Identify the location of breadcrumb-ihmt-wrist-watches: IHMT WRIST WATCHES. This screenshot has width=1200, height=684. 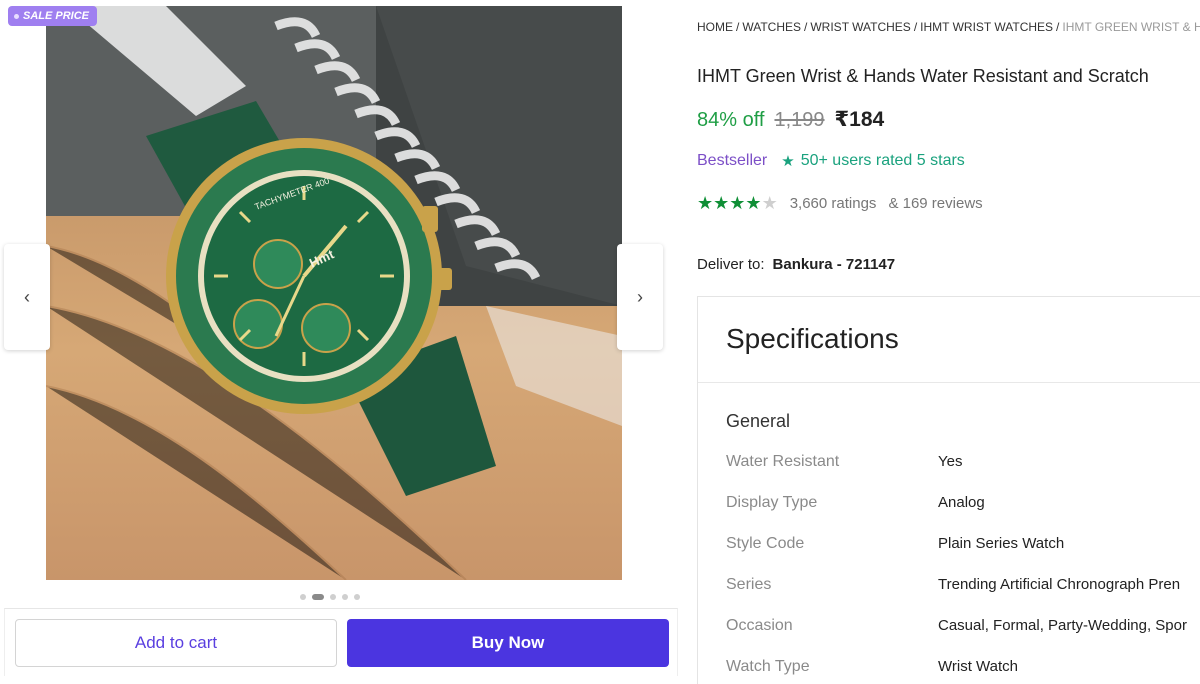
(986, 27).